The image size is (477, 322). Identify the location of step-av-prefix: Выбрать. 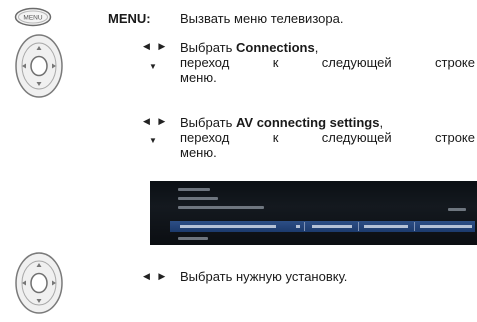
(208, 122).